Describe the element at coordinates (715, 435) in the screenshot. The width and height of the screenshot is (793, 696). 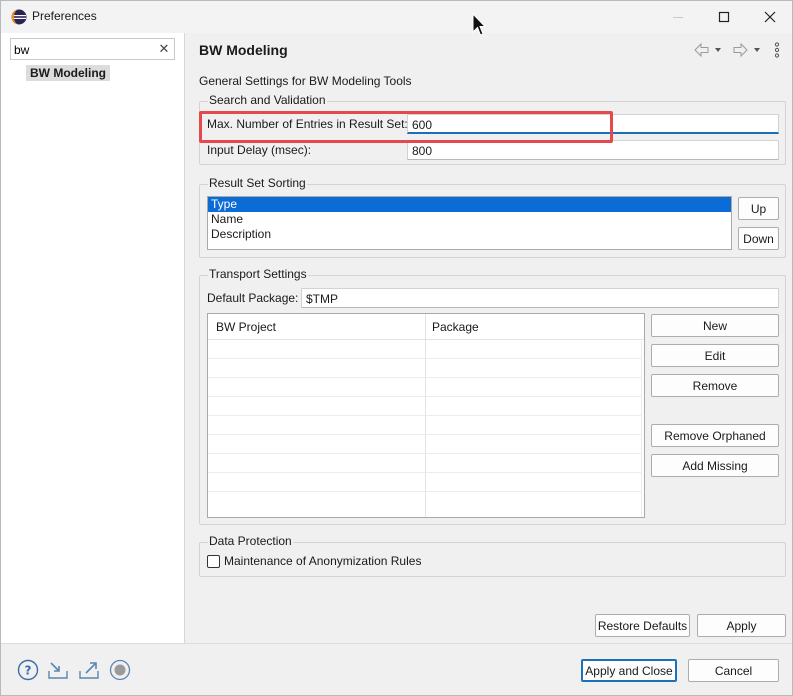
I see `remove-orphaned-button: Remove Orphaned` at that location.